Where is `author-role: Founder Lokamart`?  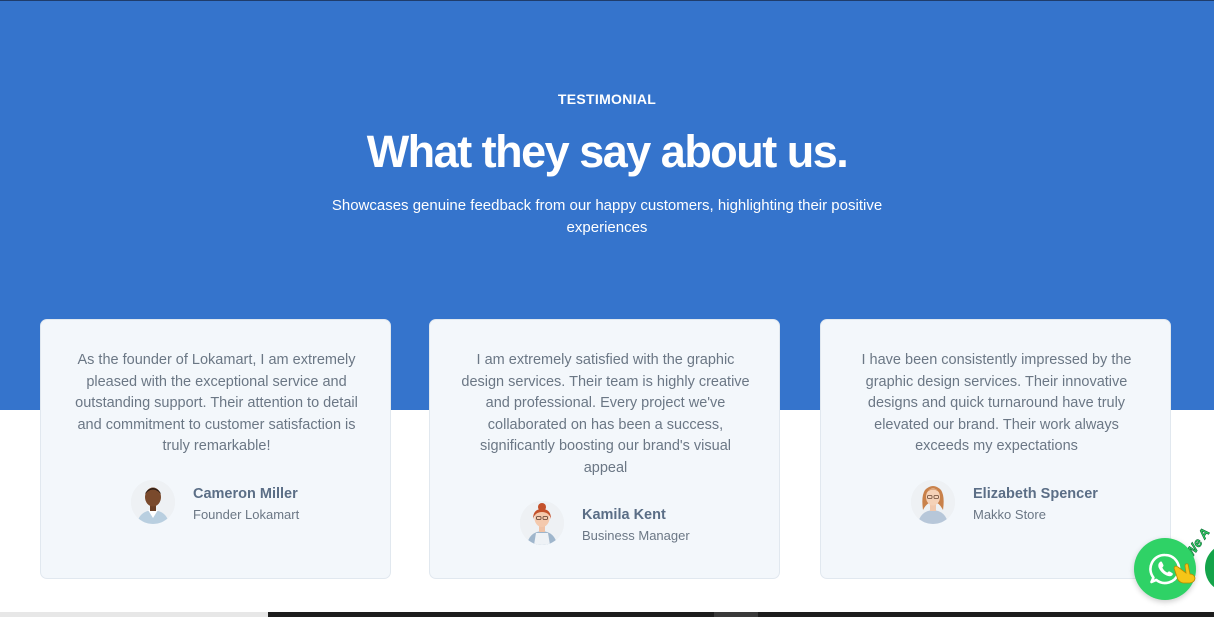
author-role: Founder Lokamart is located at coordinates (246, 514).